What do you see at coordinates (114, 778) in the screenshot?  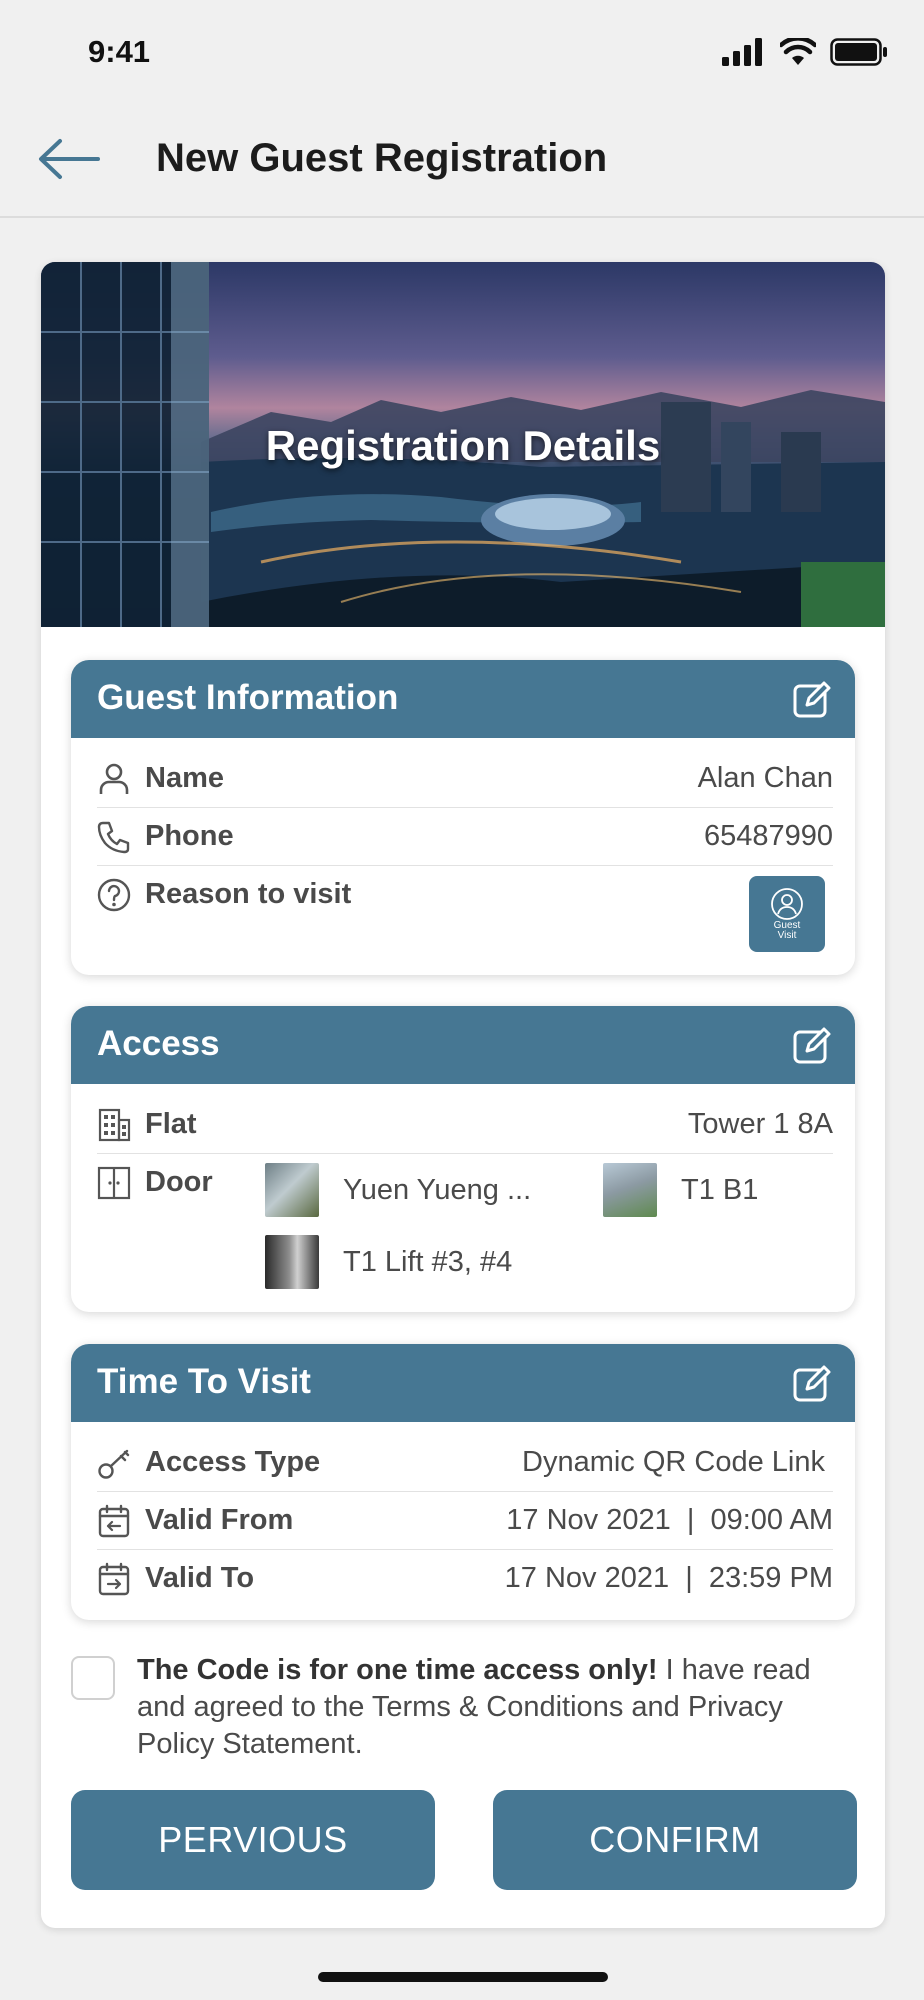 I see `person-icon` at bounding box center [114, 778].